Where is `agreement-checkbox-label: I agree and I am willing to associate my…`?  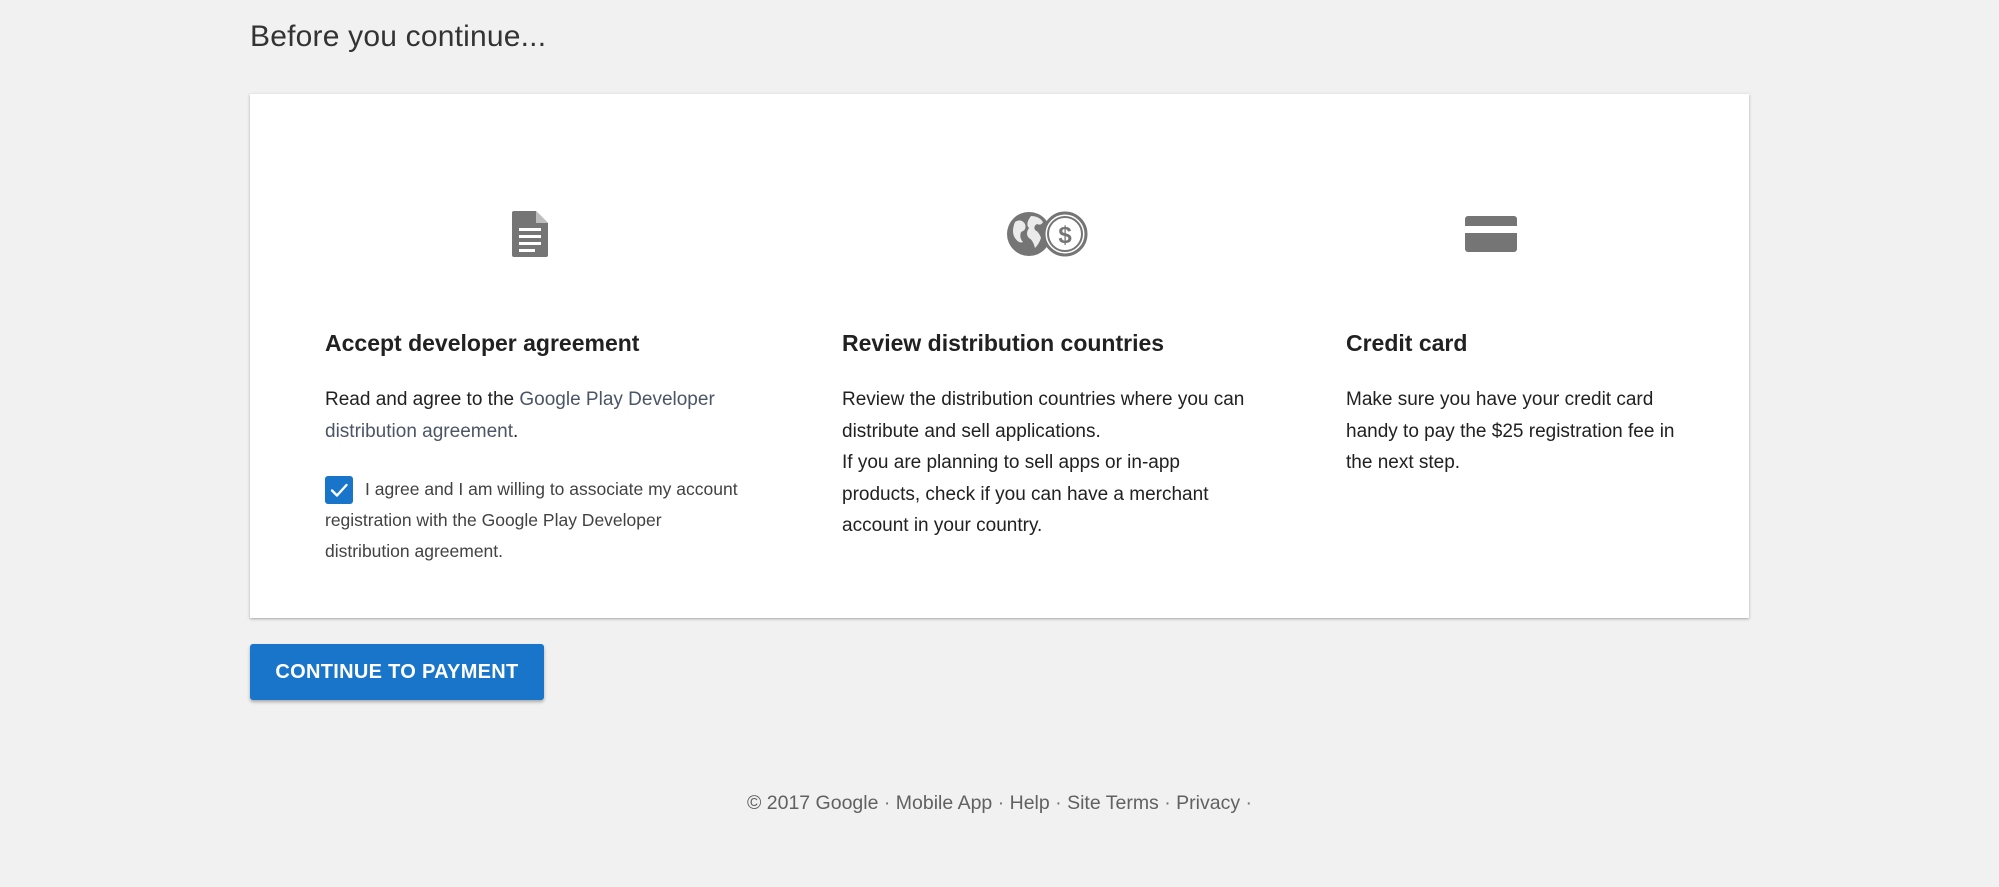
agreement-checkbox-label: I agree and I am willing to associate my… is located at coordinates (535, 520).